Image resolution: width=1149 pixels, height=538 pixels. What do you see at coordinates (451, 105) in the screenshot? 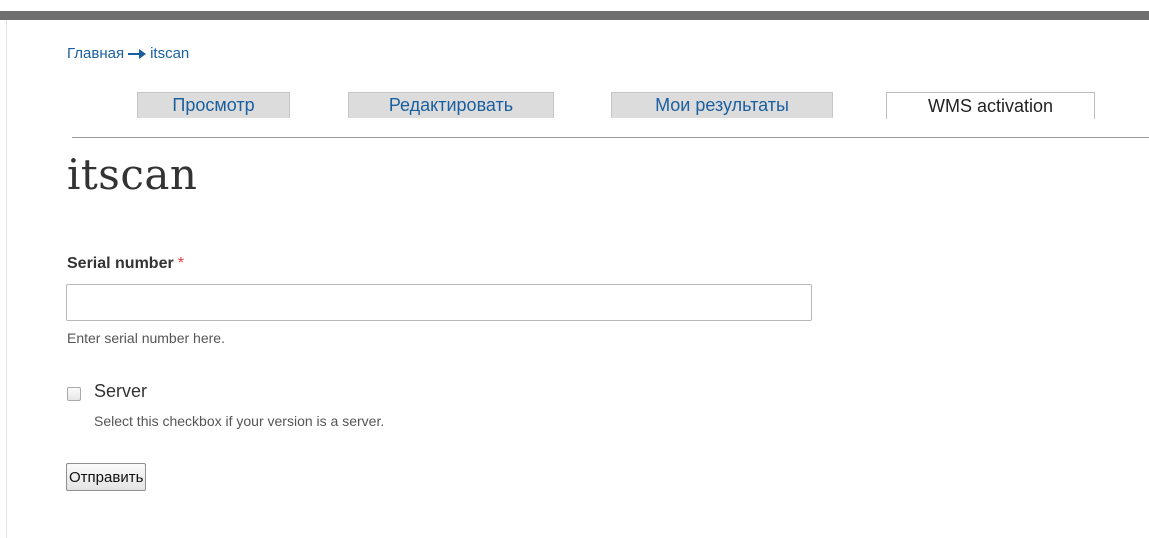
I see `tab-edit: Редактировать` at bounding box center [451, 105].